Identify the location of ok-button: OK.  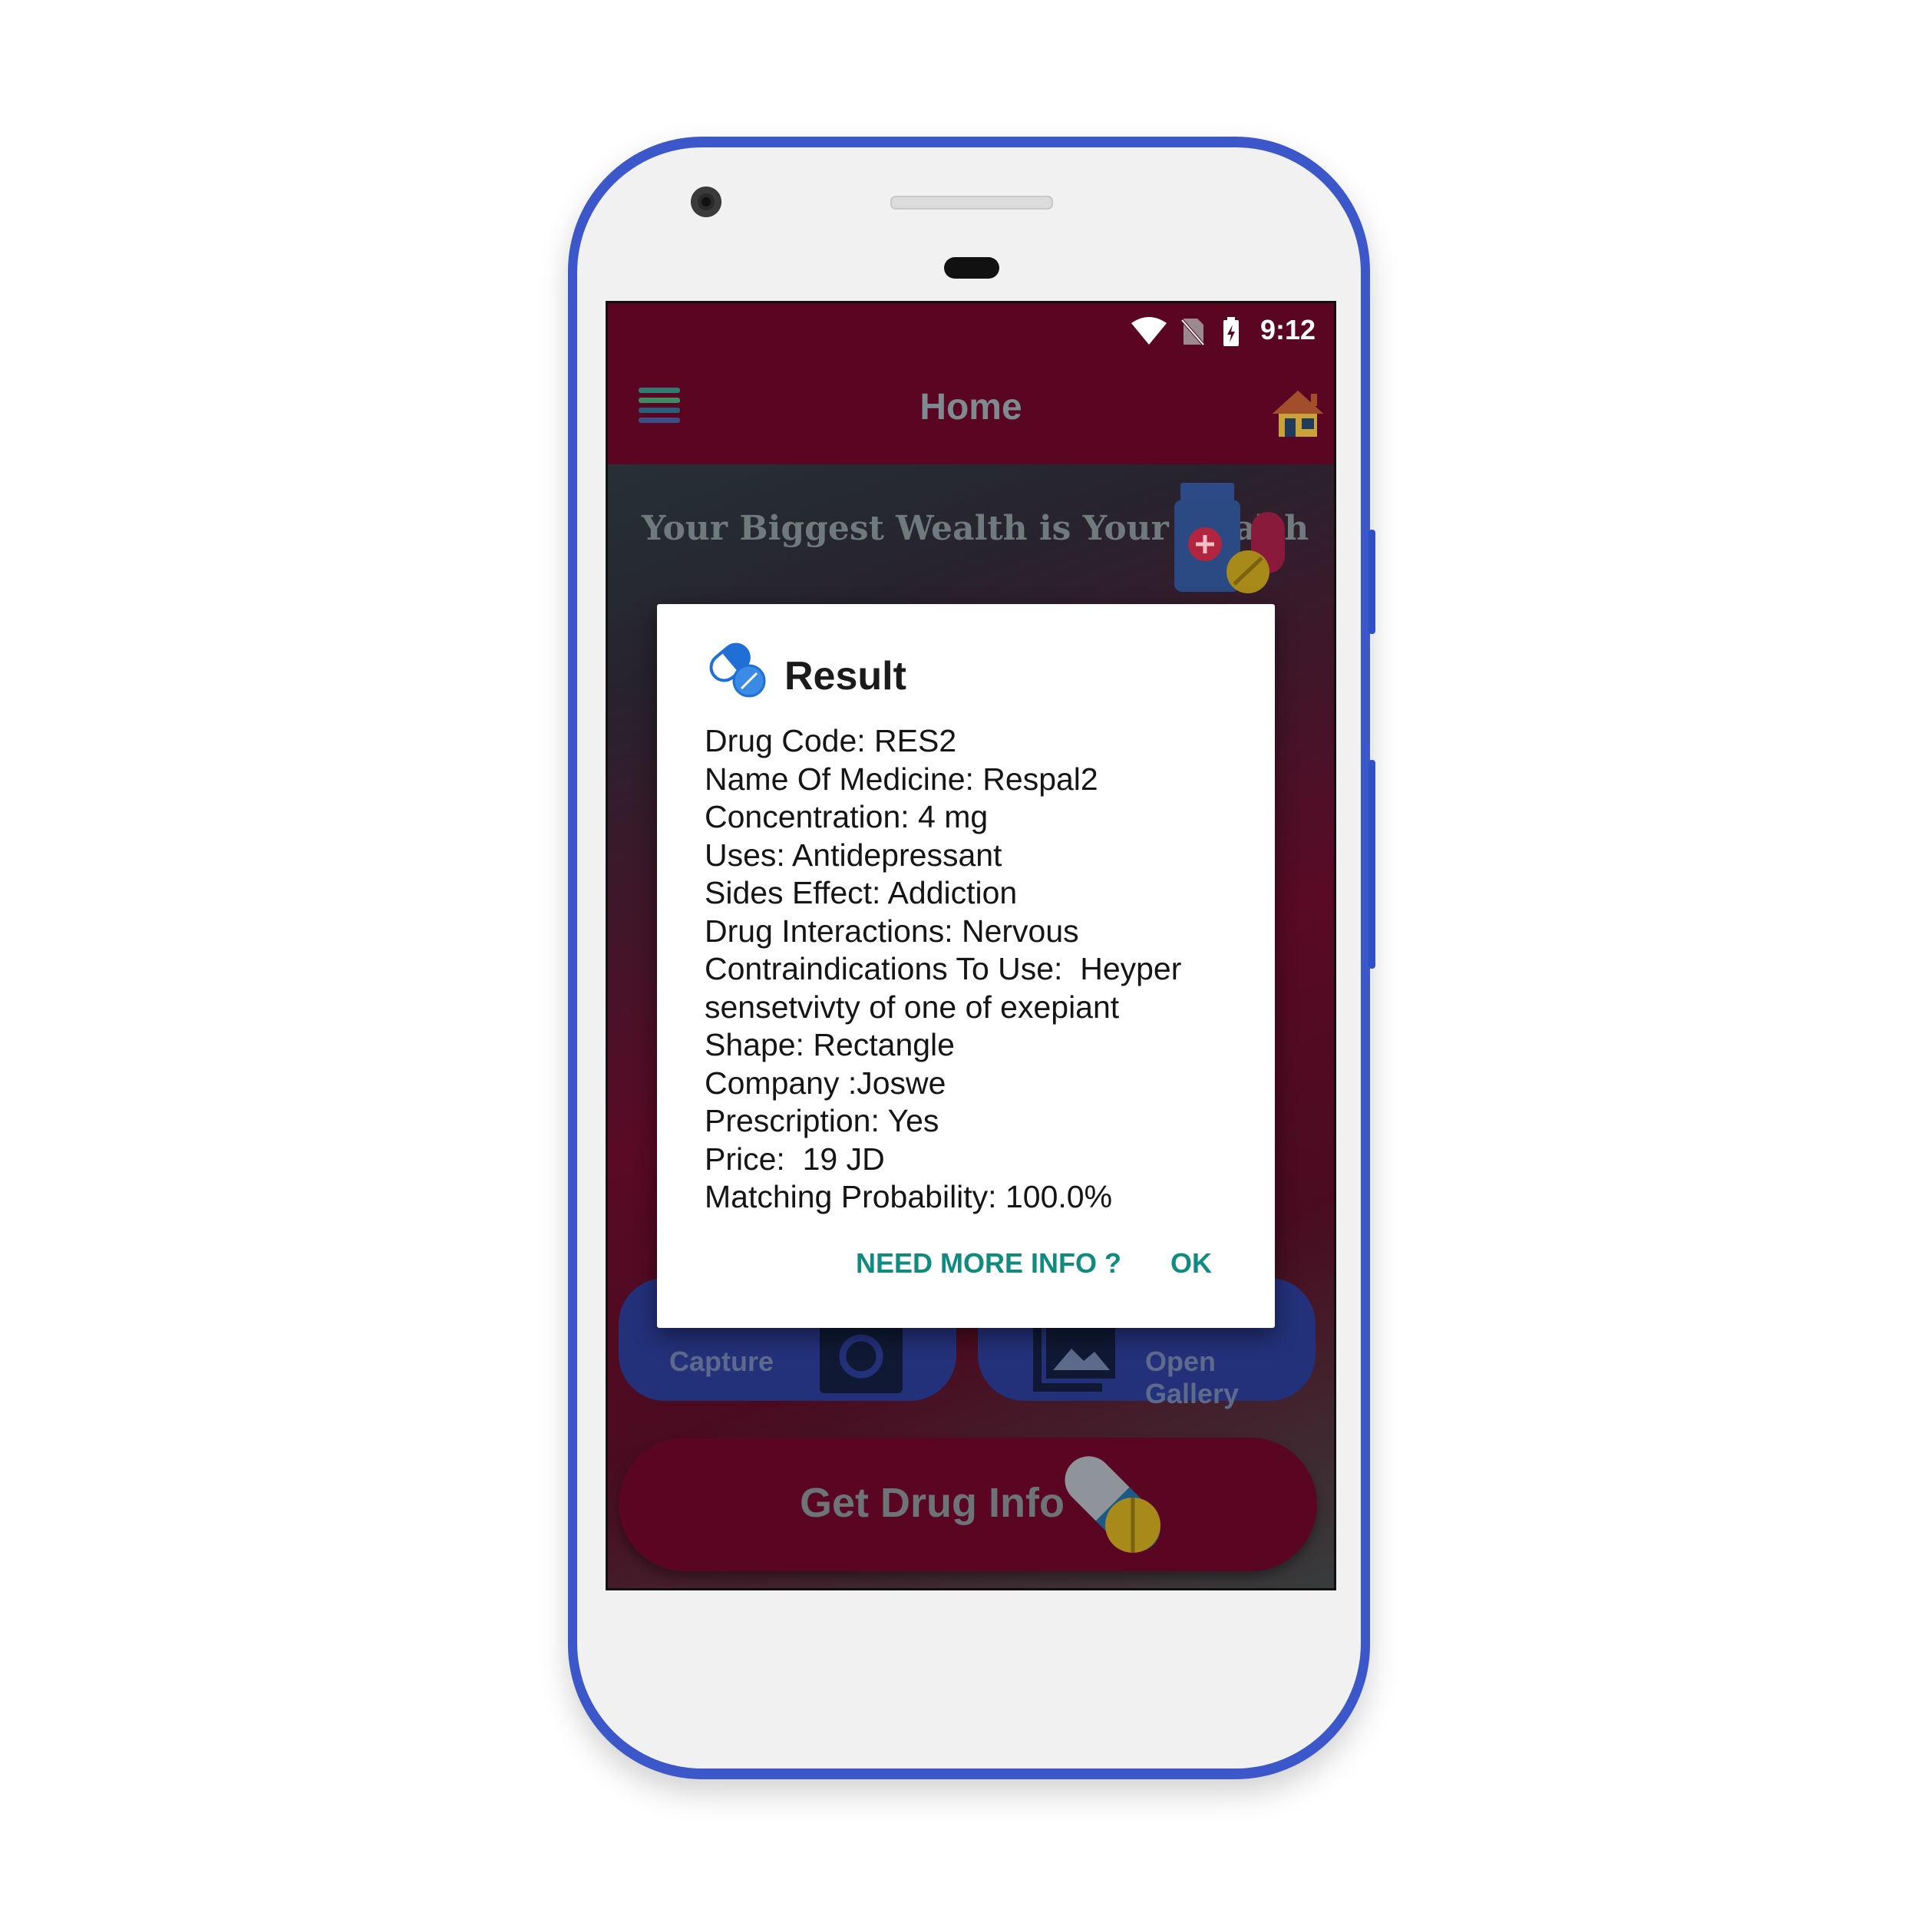
(1191, 1263).